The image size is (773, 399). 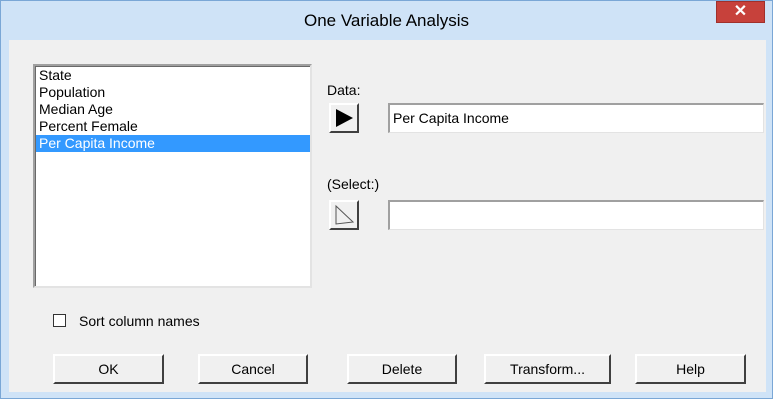 I want to click on list-item-population: Population, so click(x=173, y=92).